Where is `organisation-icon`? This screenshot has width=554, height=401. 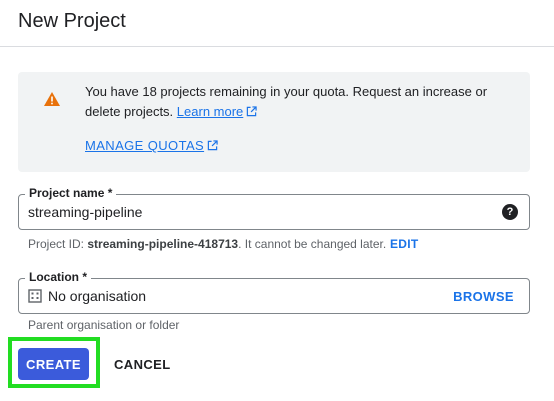
organisation-icon is located at coordinates (35, 296).